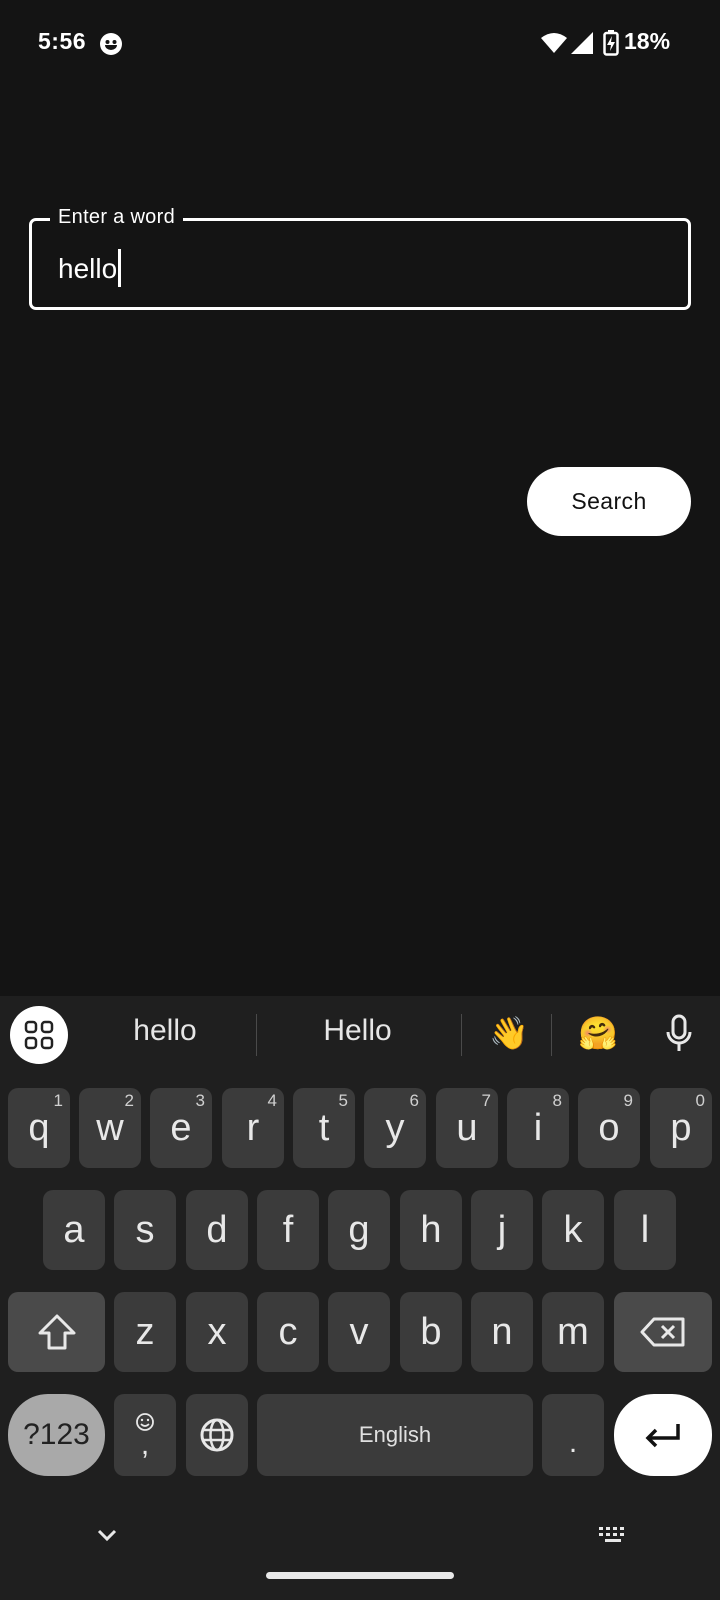 The width and height of the screenshot is (720, 1600). I want to click on keyboard-switch-icon, so click(613, 1535).